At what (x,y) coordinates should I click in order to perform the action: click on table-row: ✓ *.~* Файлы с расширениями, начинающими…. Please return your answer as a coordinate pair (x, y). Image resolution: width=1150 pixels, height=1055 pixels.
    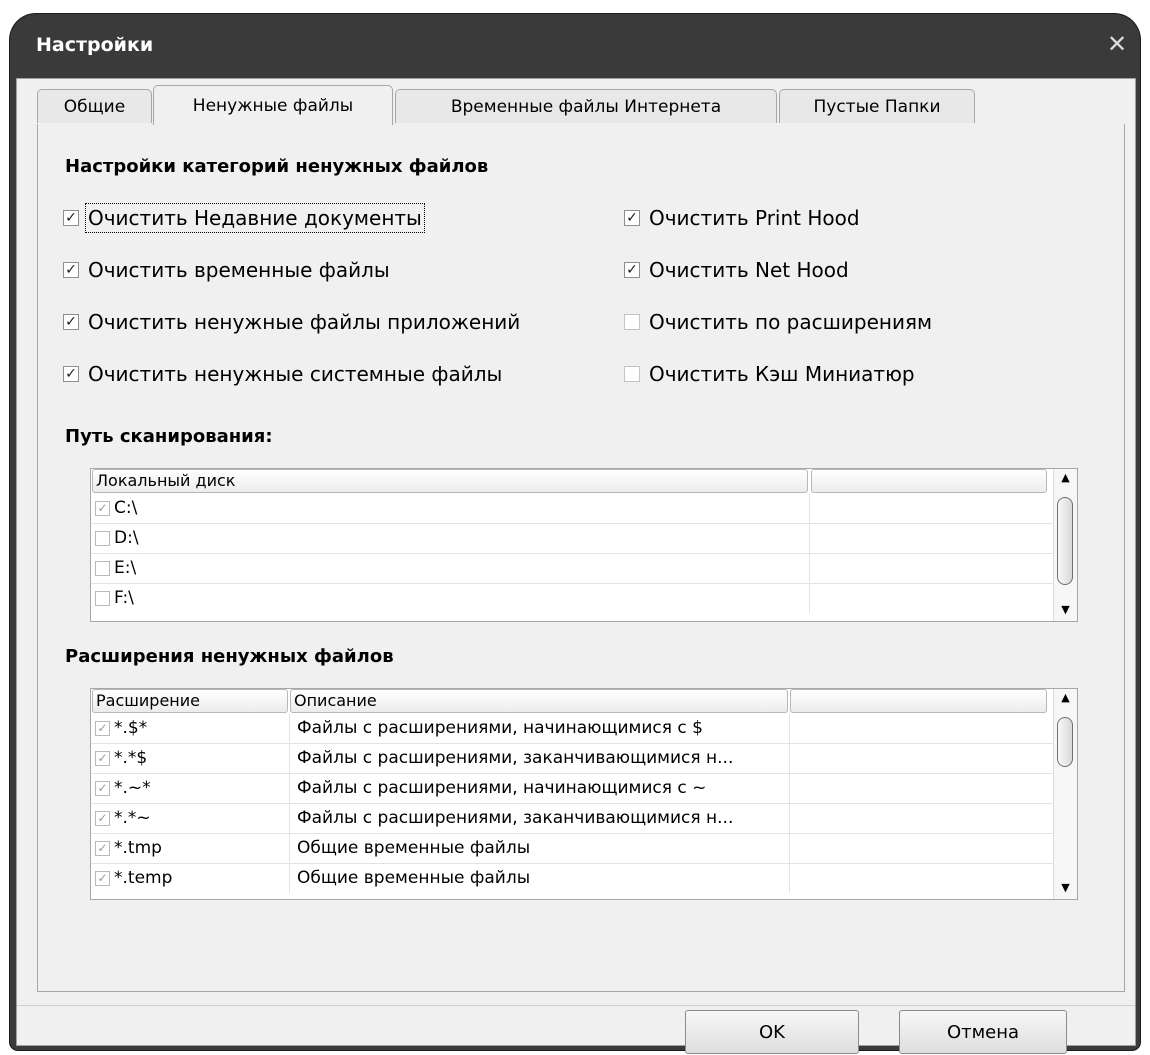
    Looking at the image, I should click on (572, 789).